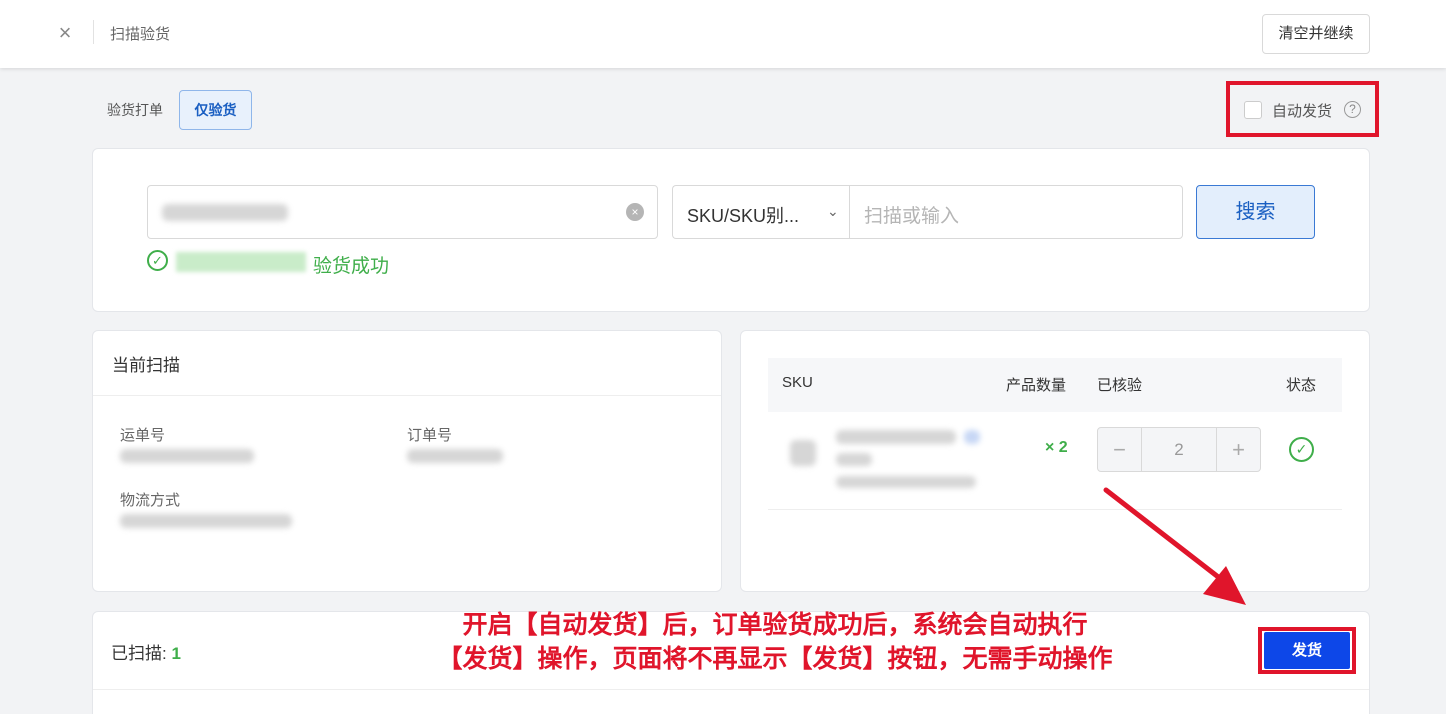 The image size is (1446, 714). What do you see at coordinates (215, 110) in the screenshot?
I see `mode-option-verify-only: 仅验货` at bounding box center [215, 110].